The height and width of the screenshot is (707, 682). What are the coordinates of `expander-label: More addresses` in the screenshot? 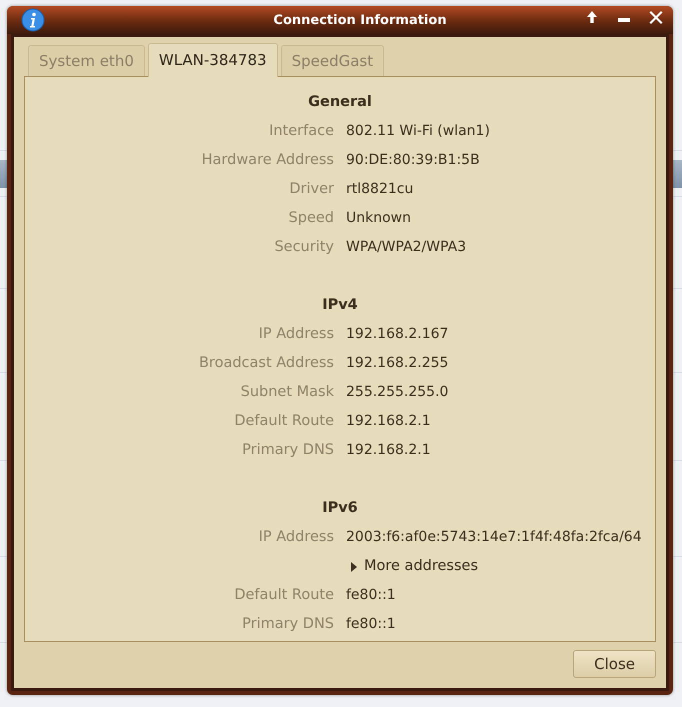 It's located at (421, 566).